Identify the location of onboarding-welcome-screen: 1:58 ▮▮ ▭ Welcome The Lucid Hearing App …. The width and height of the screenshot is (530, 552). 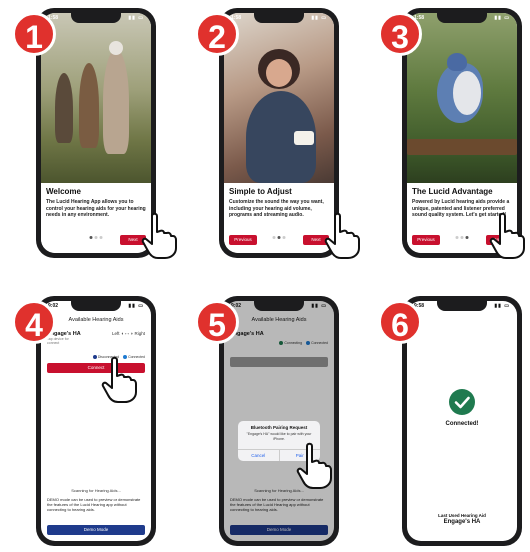
(96, 133).